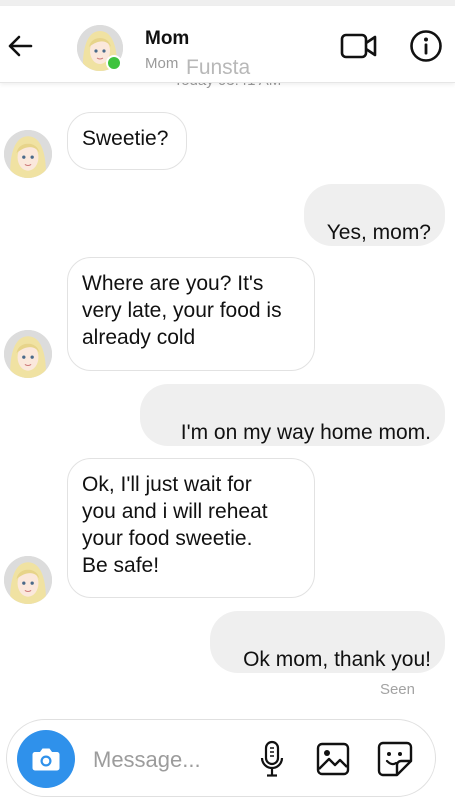 Image resolution: width=455 pixels, height=810 pixels. I want to click on message-text-line: you and i will reheat, so click(175, 511).